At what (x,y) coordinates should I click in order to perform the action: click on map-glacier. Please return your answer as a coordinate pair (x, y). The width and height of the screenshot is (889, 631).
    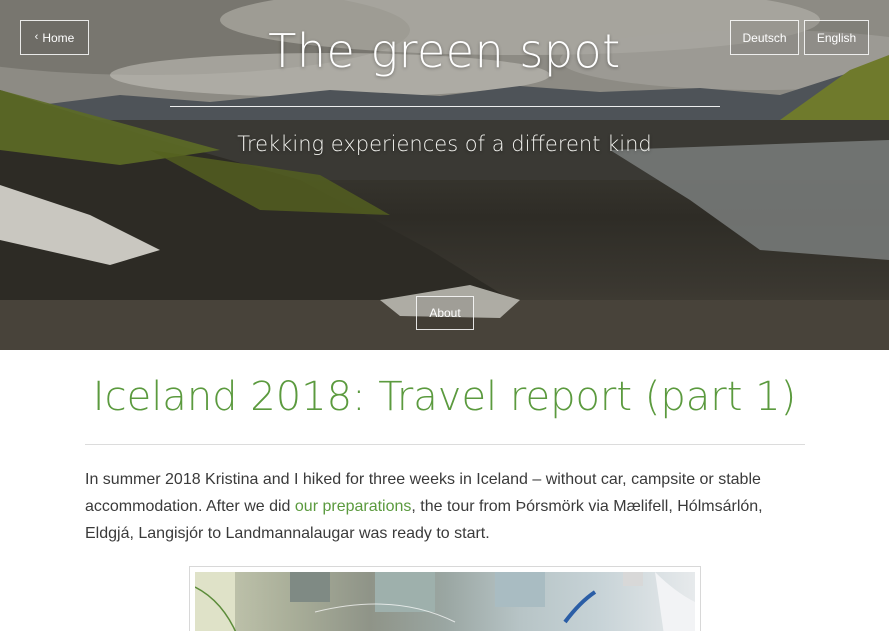
    Looking at the image, I should click on (675, 601).